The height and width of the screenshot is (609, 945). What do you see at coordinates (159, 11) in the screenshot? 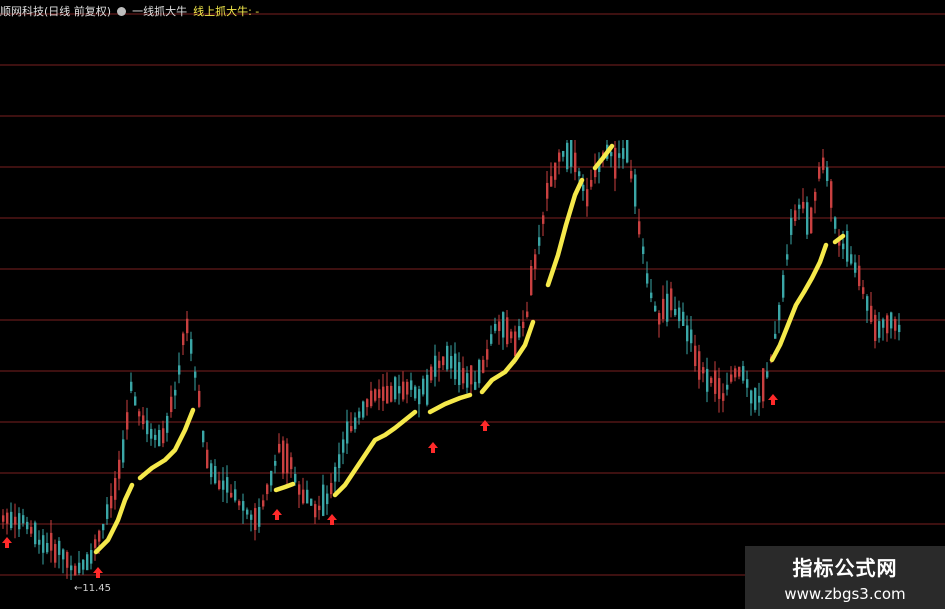
I see `indicator-name: 一线抓大牛` at bounding box center [159, 11].